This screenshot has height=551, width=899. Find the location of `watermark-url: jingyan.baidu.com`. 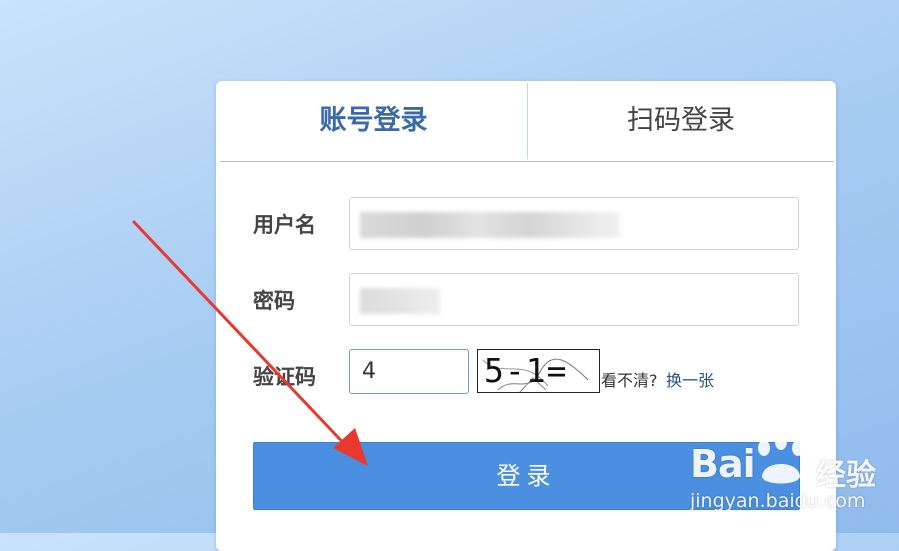

watermark-url: jingyan.baidu.com is located at coordinates (778, 501).